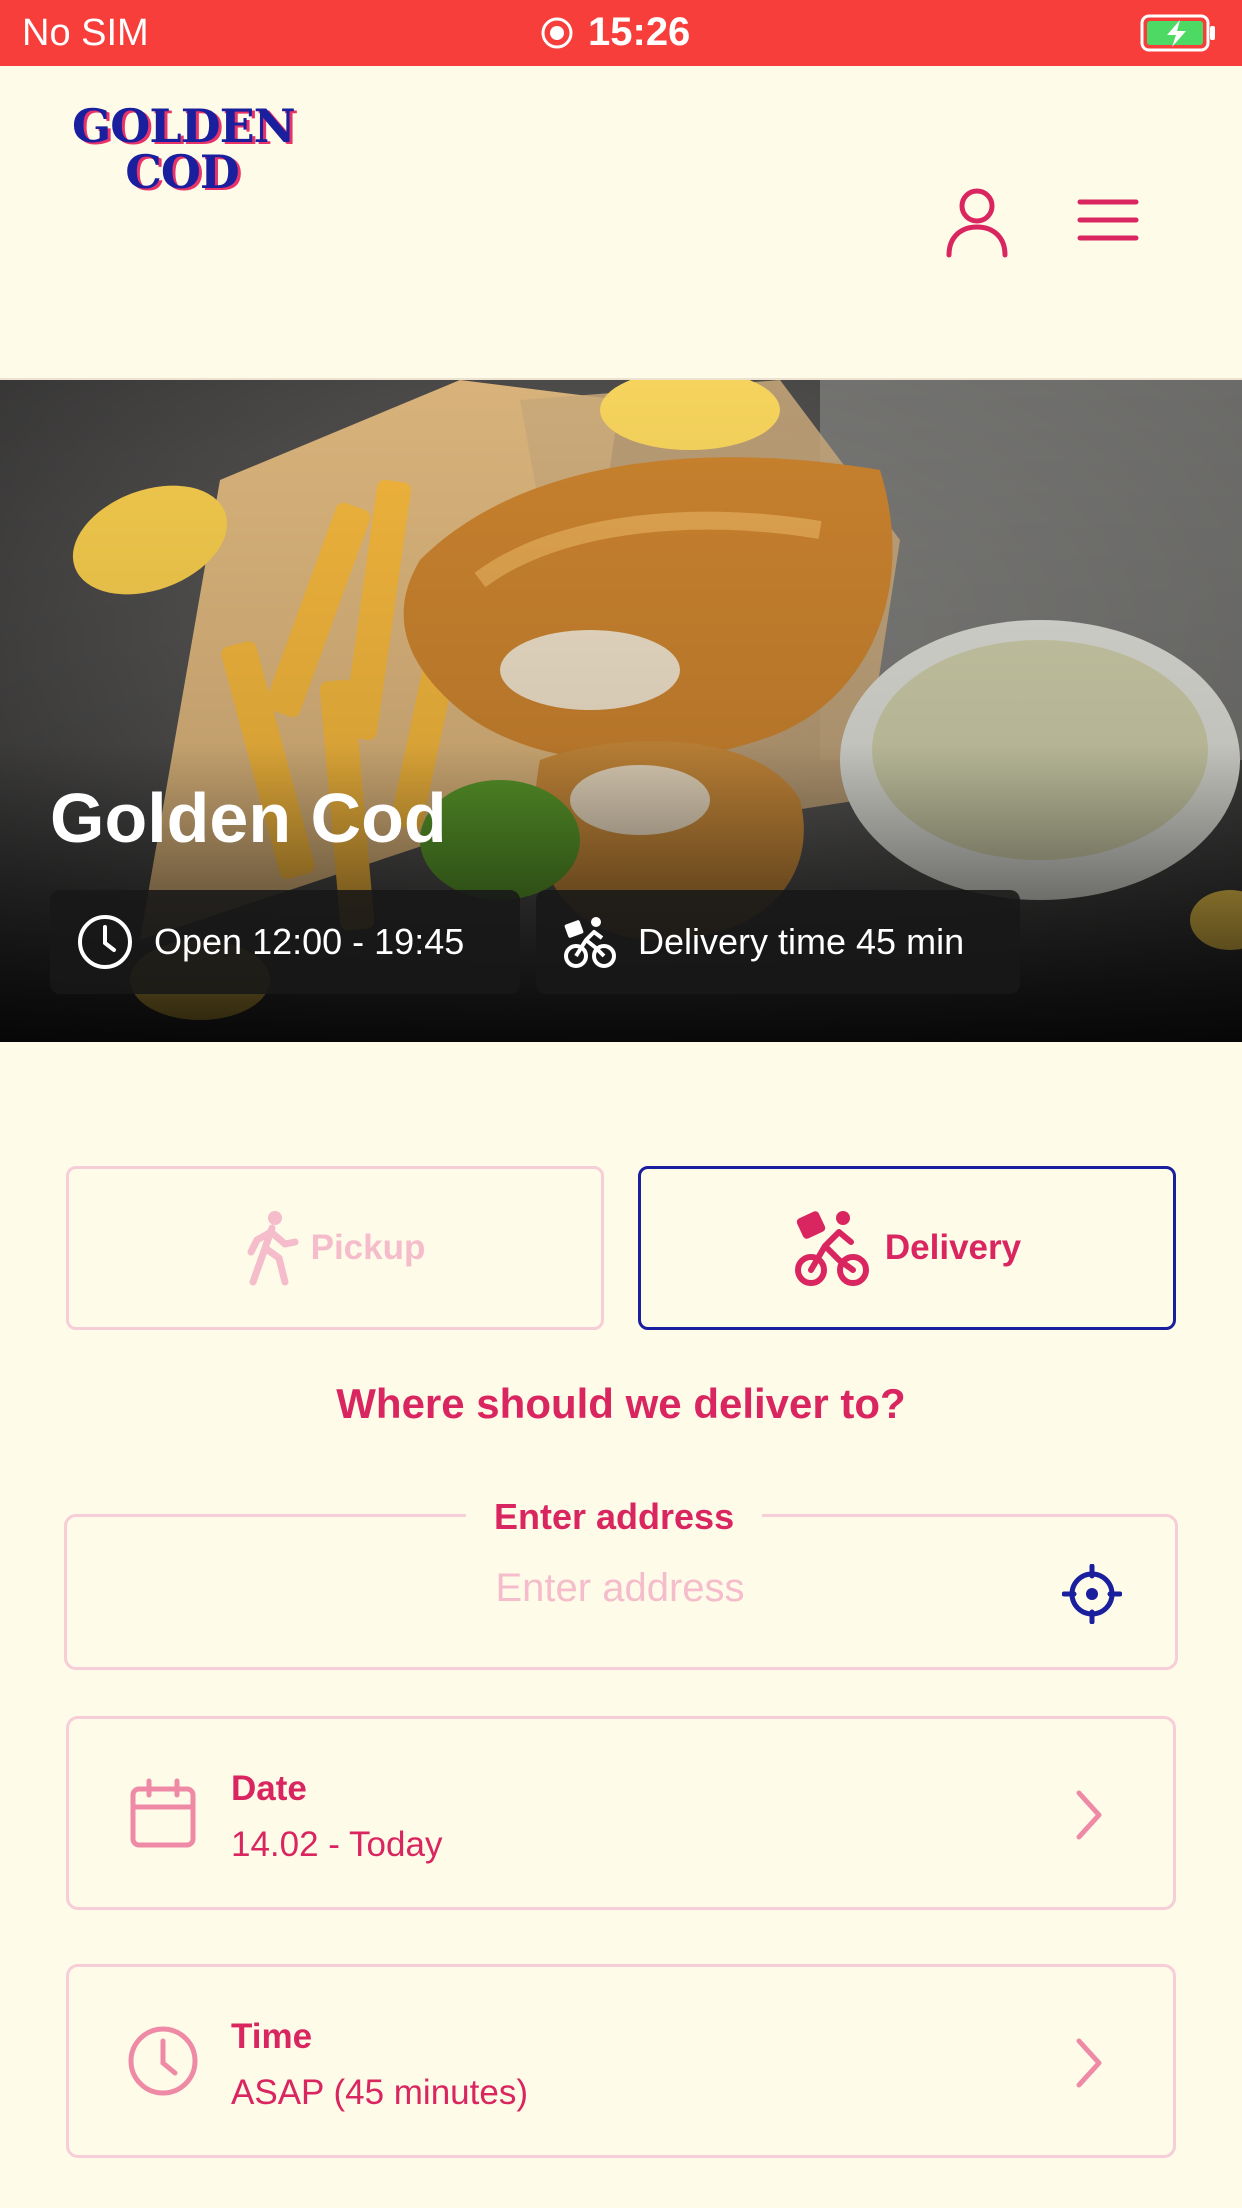  What do you see at coordinates (163, 1813) in the screenshot?
I see `calendar-icon` at bounding box center [163, 1813].